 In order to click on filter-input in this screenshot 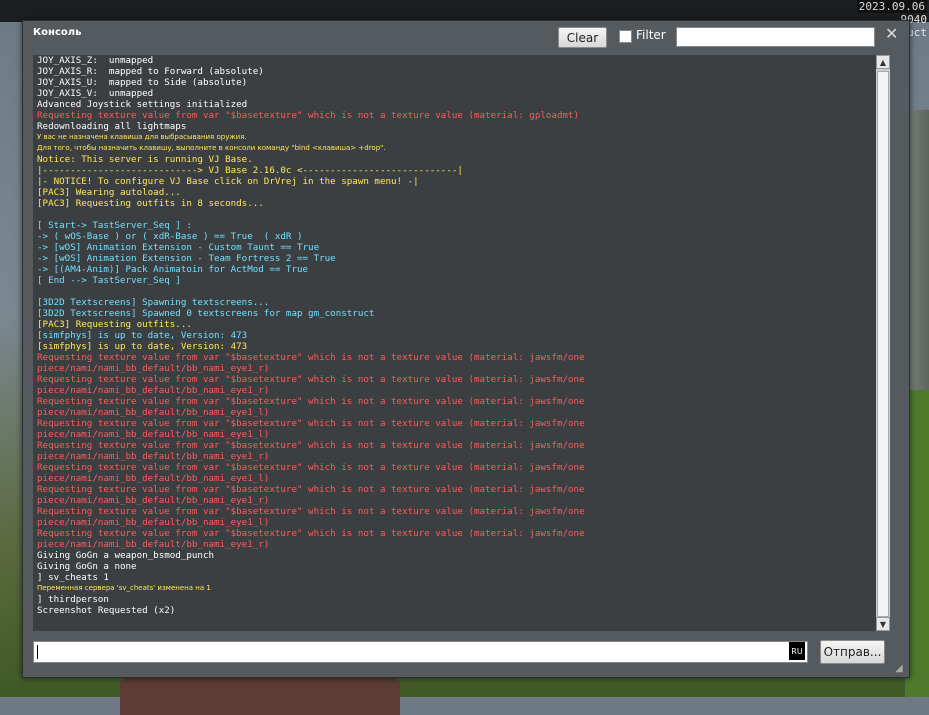, I will do `click(775, 37)`.